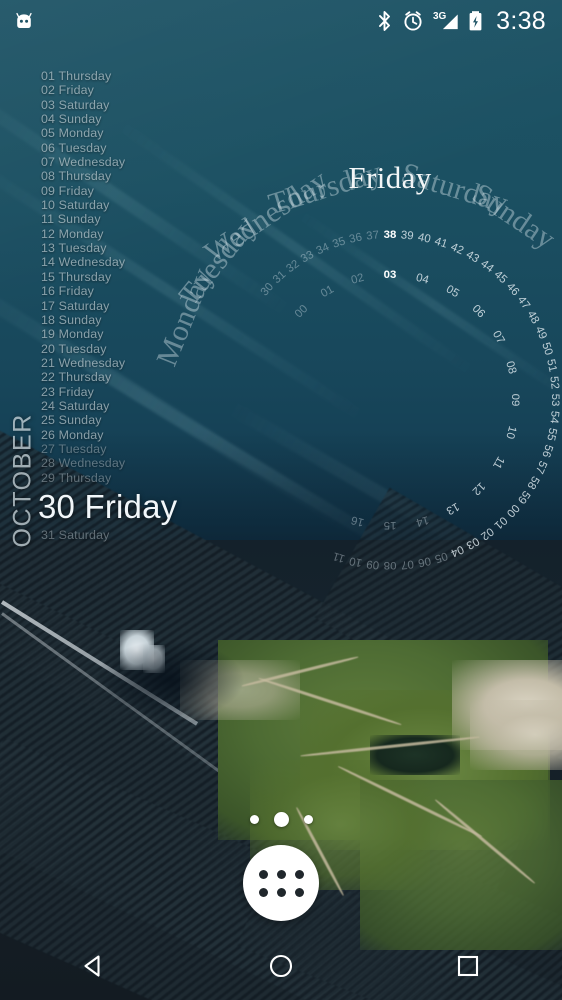  Describe the element at coordinates (156, 463) in the screenshot. I see `calendar-day-row: 28 Wednesday` at that location.